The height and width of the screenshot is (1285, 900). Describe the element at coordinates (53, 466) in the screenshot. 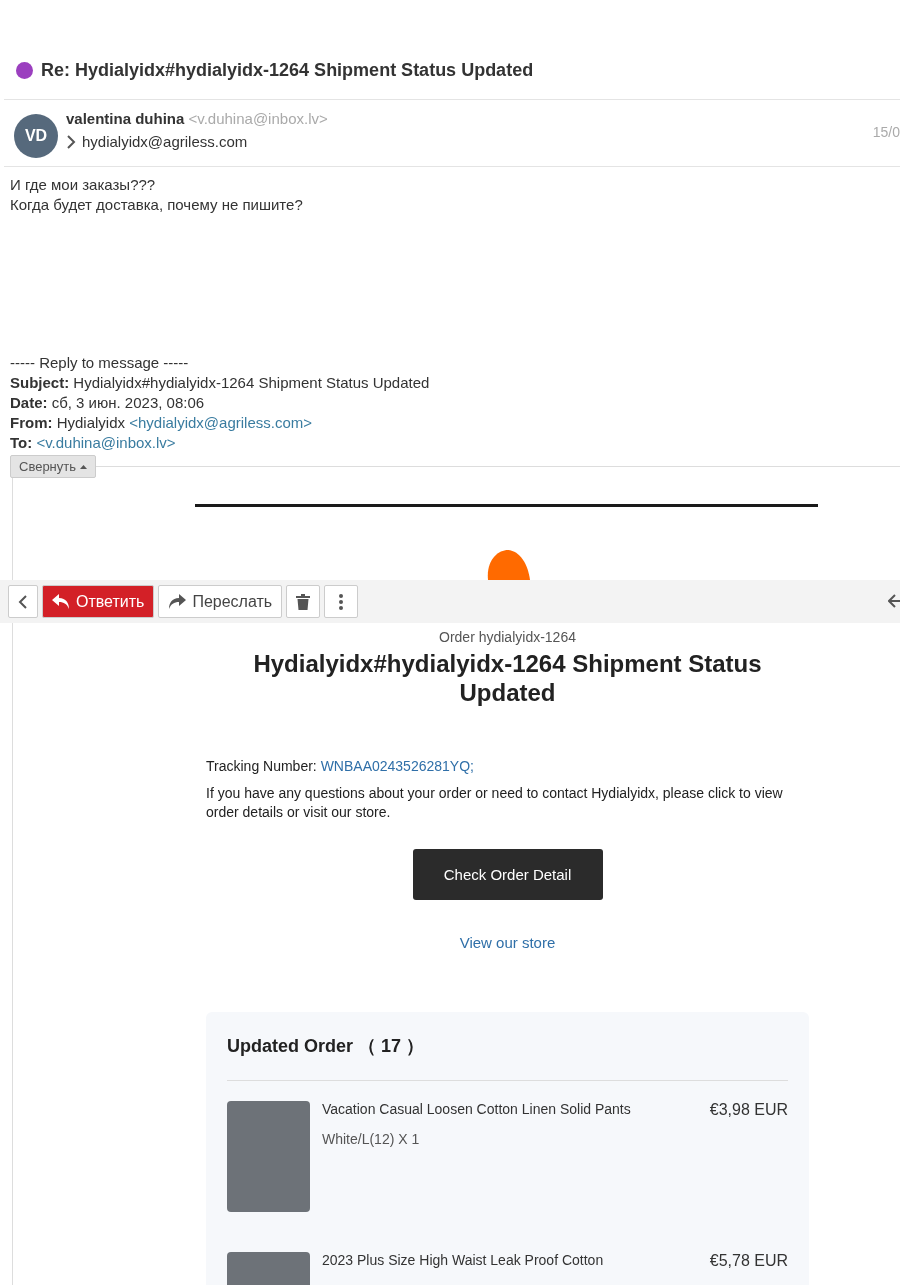

I see `collapse-button: Свернуть` at that location.